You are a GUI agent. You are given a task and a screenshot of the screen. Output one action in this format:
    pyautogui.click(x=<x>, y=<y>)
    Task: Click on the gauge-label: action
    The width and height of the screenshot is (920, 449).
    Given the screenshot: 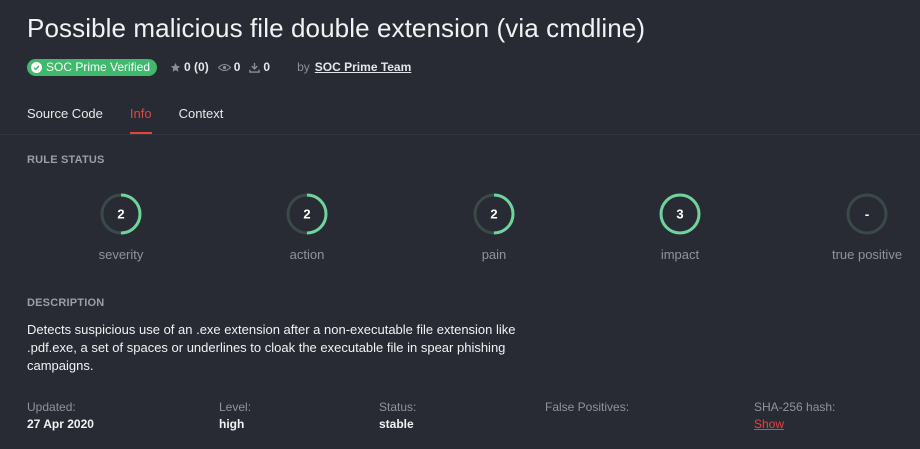 What is the action you would take?
    pyautogui.click(x=307, y=254)
    